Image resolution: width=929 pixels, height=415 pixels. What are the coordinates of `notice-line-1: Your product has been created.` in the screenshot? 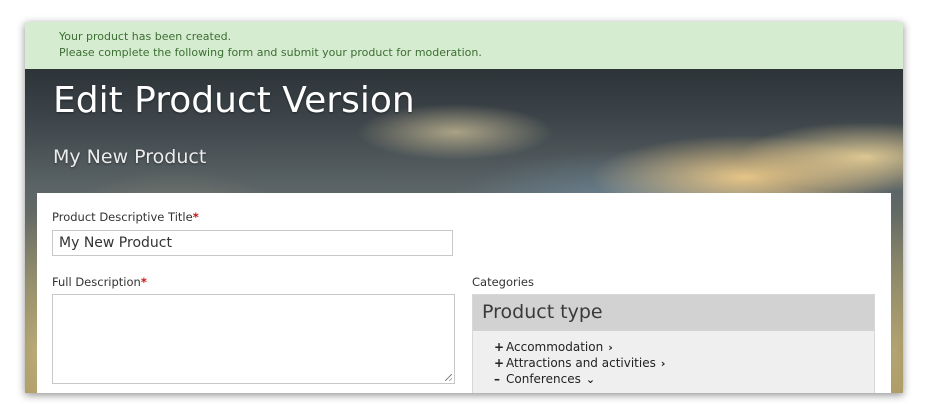 It's located at (145, 36).